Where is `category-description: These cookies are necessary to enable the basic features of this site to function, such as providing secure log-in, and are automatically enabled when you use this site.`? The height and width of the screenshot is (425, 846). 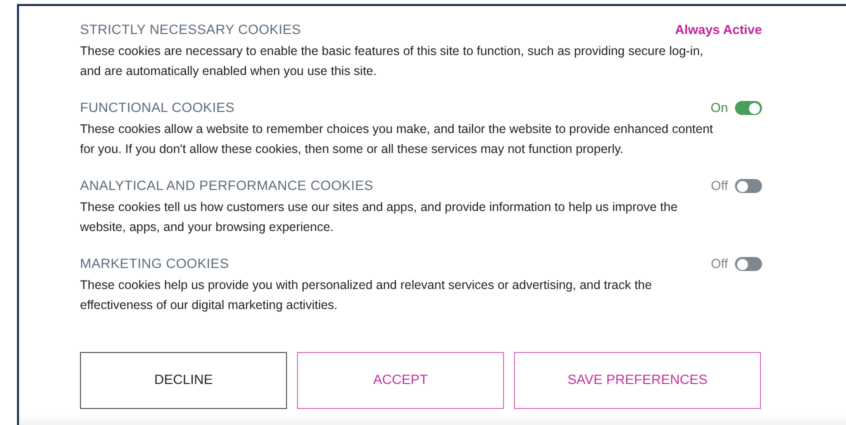 category-description: These cookies are necessary to enable the basic features of this site to function, such as providing secure log-in, and are automatically enabled when you use this site. is located at coordinates (392, 61).